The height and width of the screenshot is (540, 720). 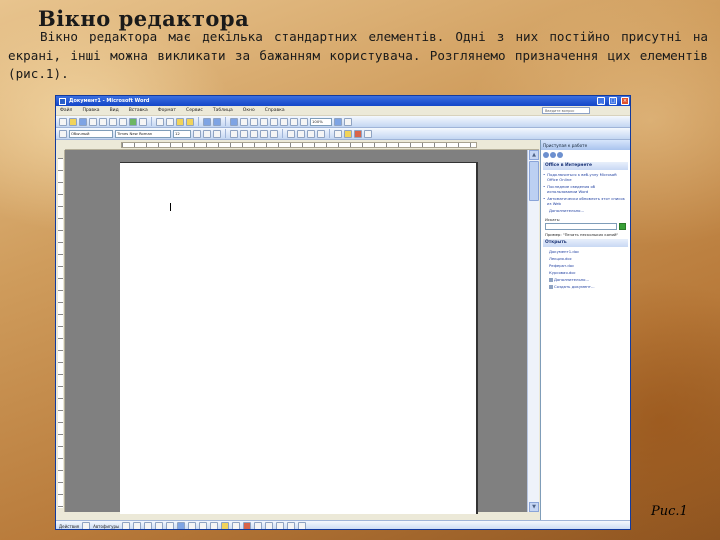 I want to click on recent-file: Курсовая.doc, so click(x=587, y=272).